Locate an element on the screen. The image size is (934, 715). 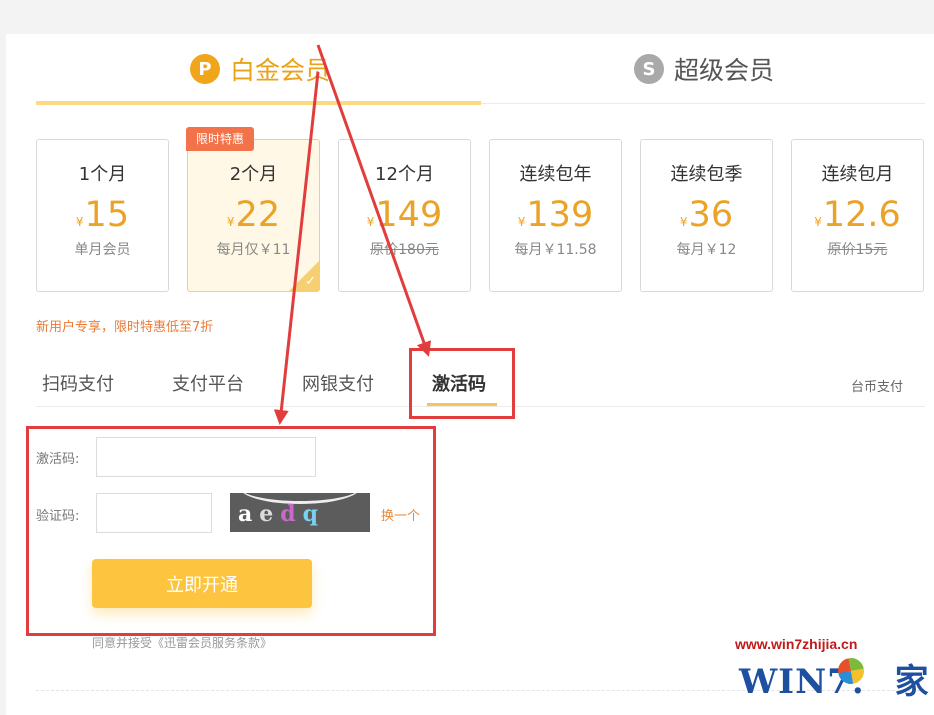
plan-duration: 1个月 is located at coordinates (102, 174).